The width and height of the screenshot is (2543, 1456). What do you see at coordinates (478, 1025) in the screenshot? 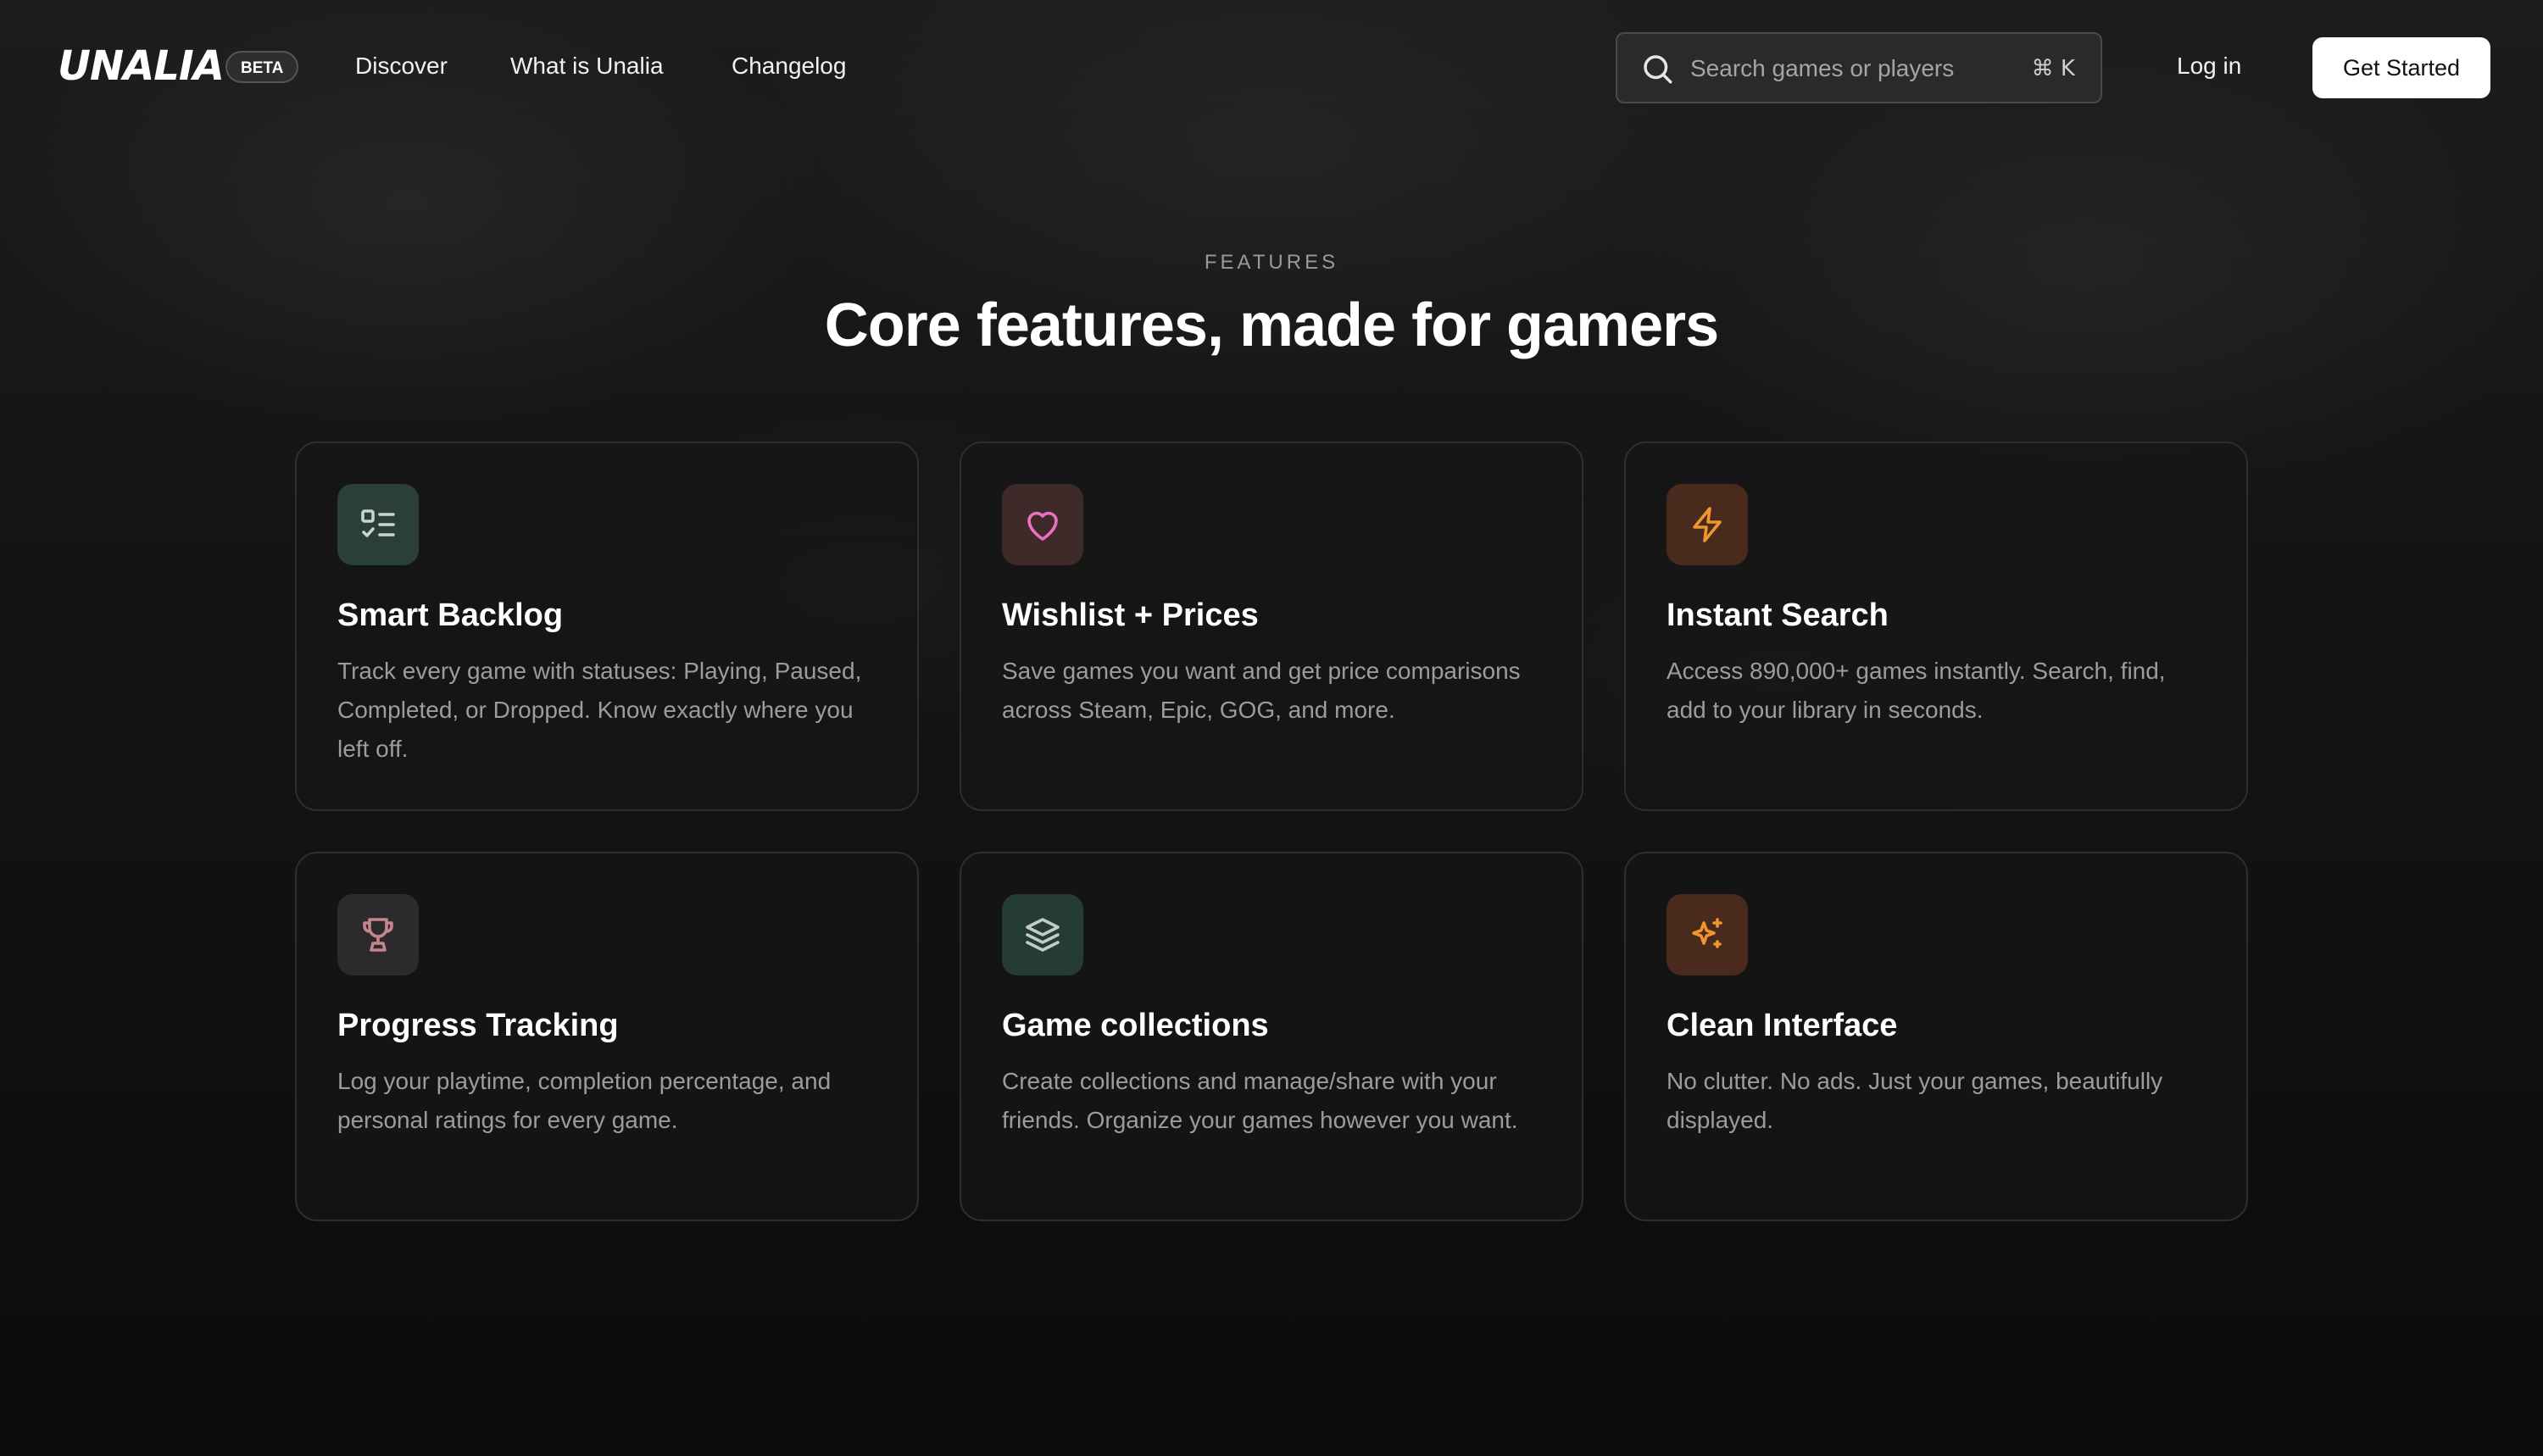
I see `feature-title: Progress Tracking` at bounding box center [478, 1025].